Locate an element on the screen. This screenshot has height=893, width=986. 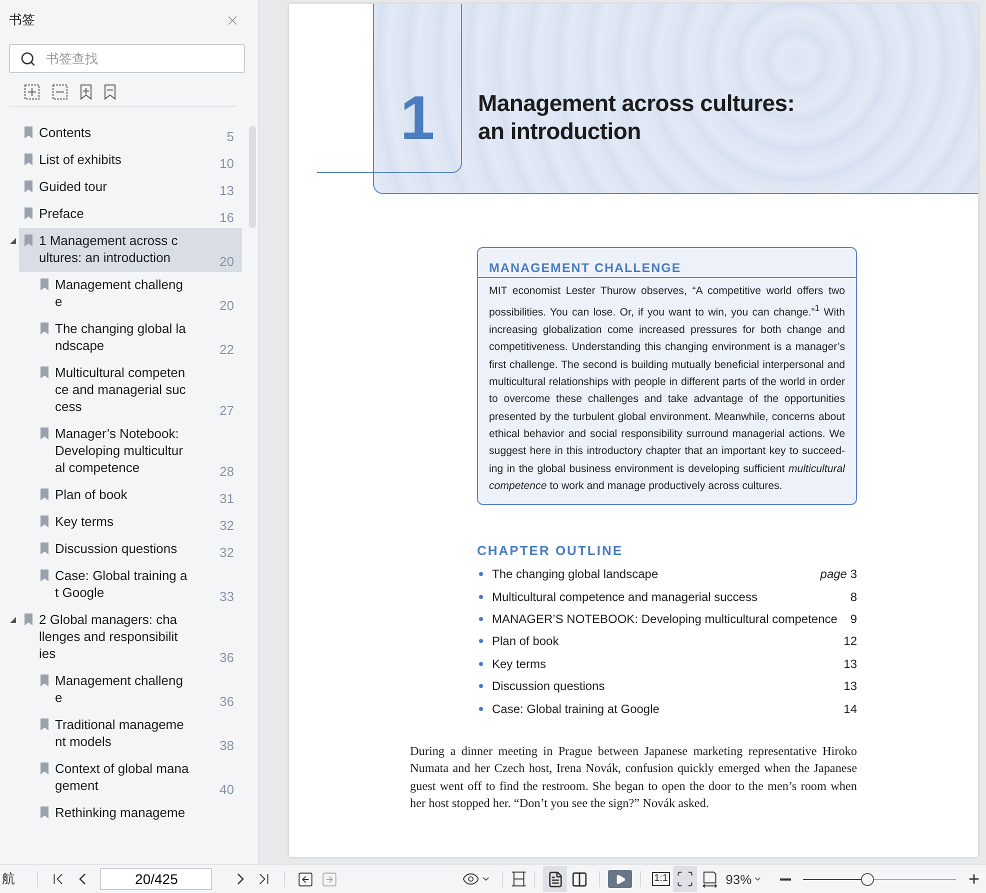
bookmark-label: The changing global landscape is located at coordinates (121, 337).